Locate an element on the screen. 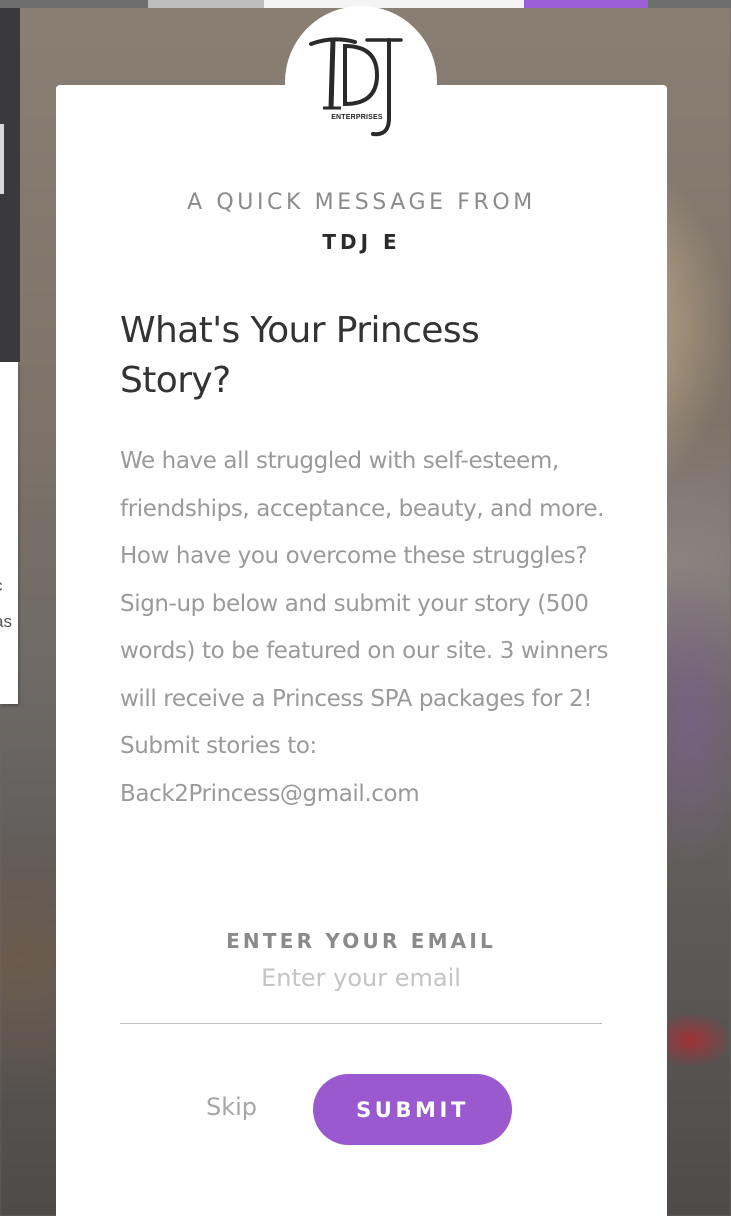  submit-button: SUBMIT is located at coordinates (412, 1109).